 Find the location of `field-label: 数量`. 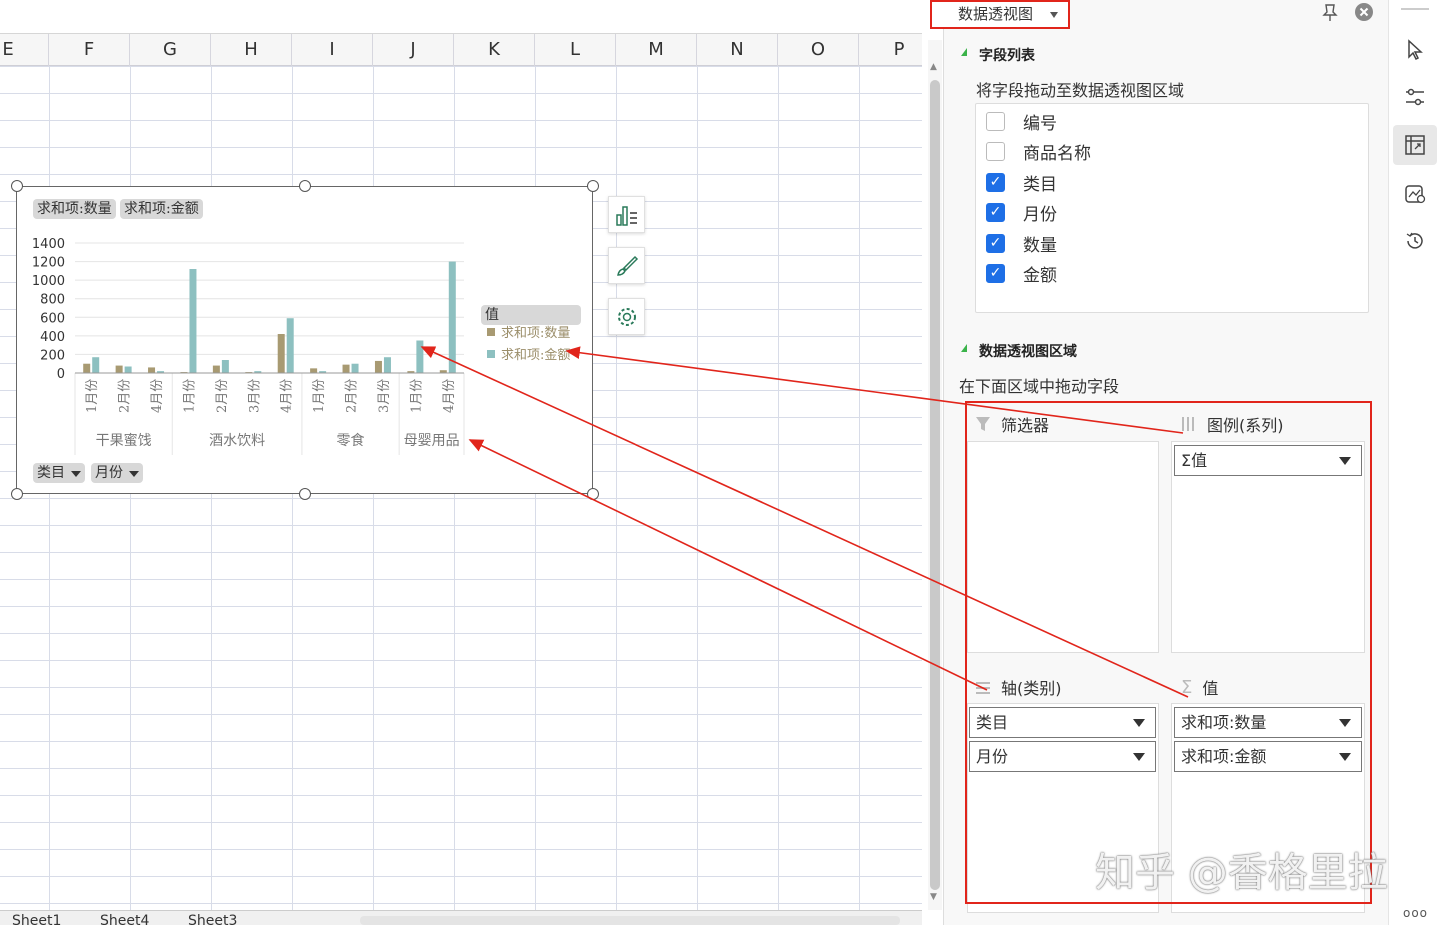

field-label: 数量 is located at coordinates (1040, 245).